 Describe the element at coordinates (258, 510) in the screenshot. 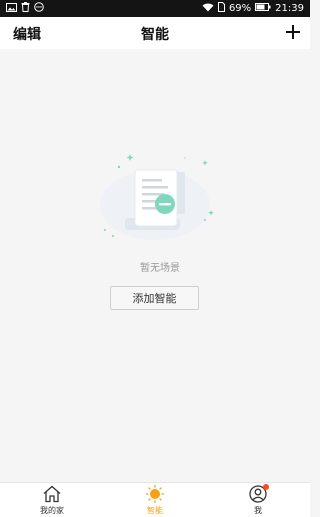

I see `tab-me-label: 我` at that location.